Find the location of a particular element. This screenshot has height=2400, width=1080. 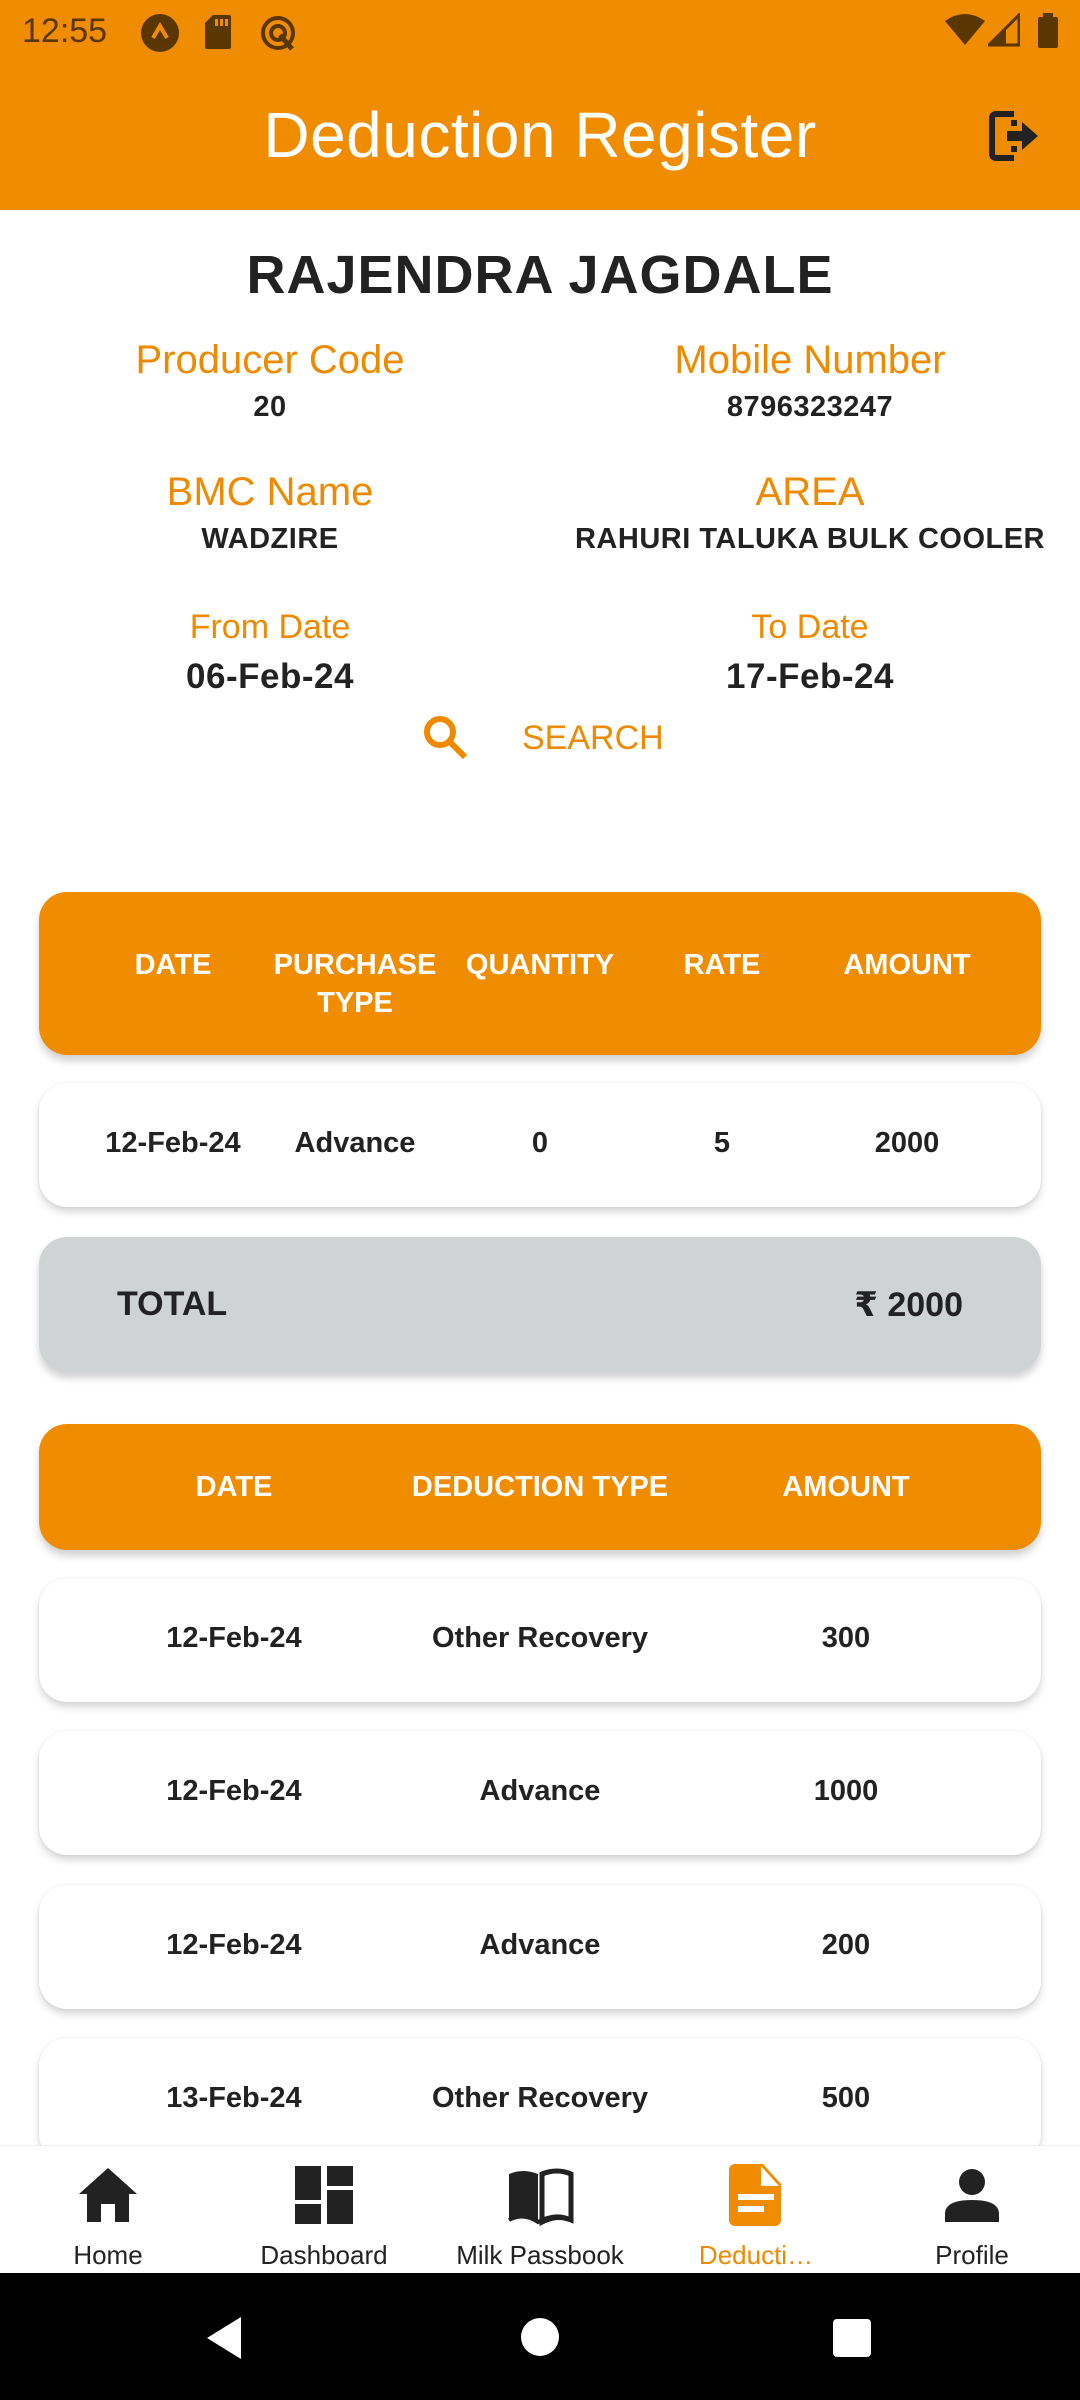

deduction-table-row: 12-Feb-24 Advance 1000 is located at coordinates (540, 1793).